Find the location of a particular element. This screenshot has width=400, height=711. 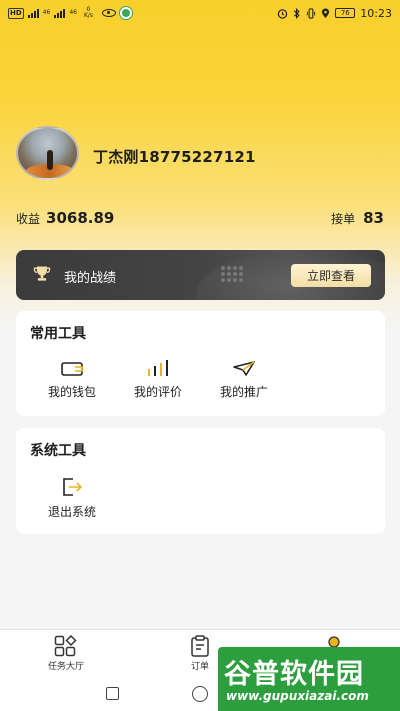

network-4g-label: 46 is located at coordinates (46, 12).